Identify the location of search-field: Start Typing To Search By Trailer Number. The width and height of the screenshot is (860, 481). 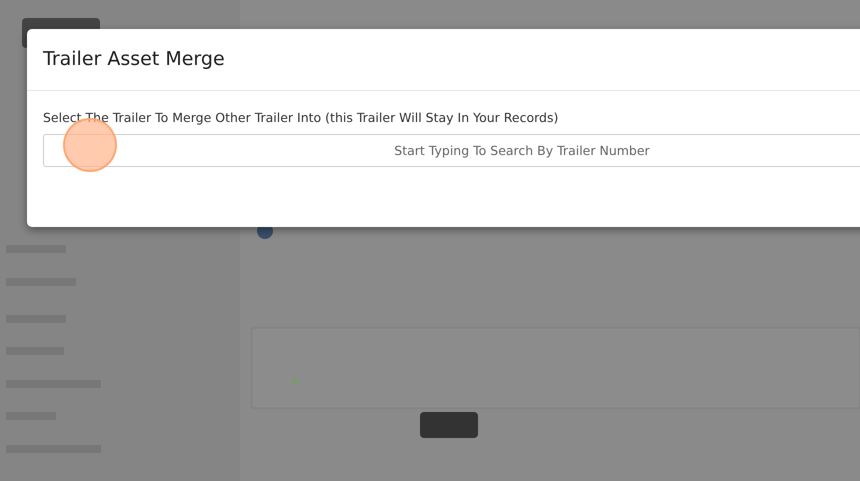
(451, 150).